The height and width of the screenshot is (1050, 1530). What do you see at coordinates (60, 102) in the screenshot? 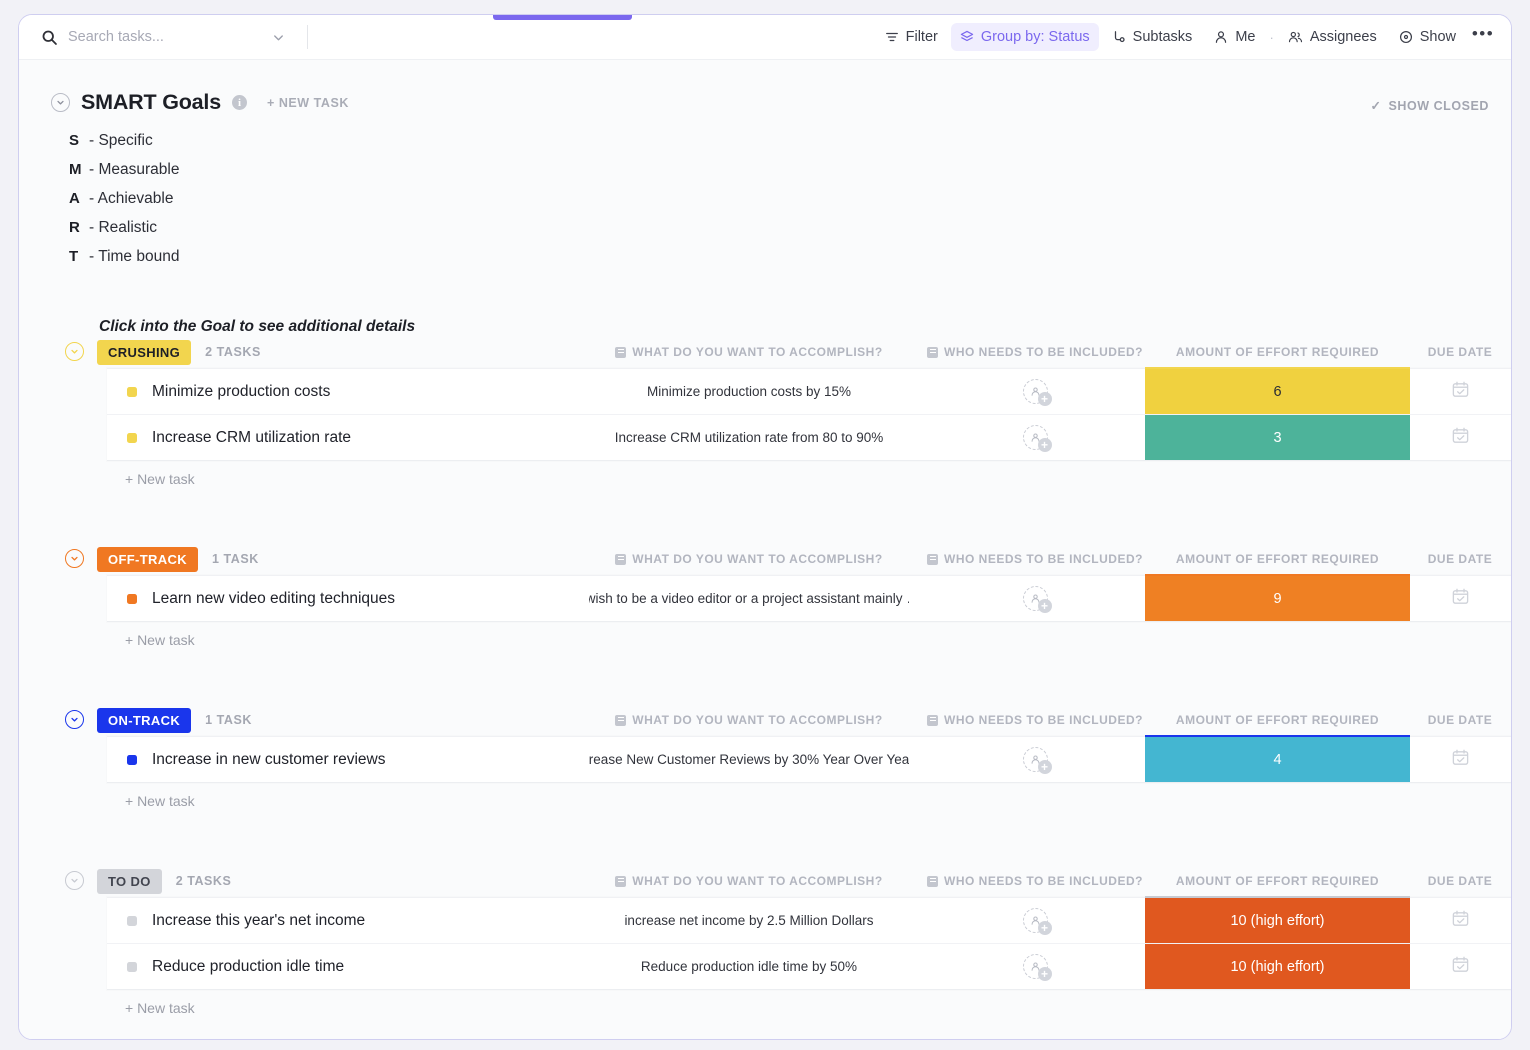
I see `collapse-list-icon` at bounding box center [60, 102].